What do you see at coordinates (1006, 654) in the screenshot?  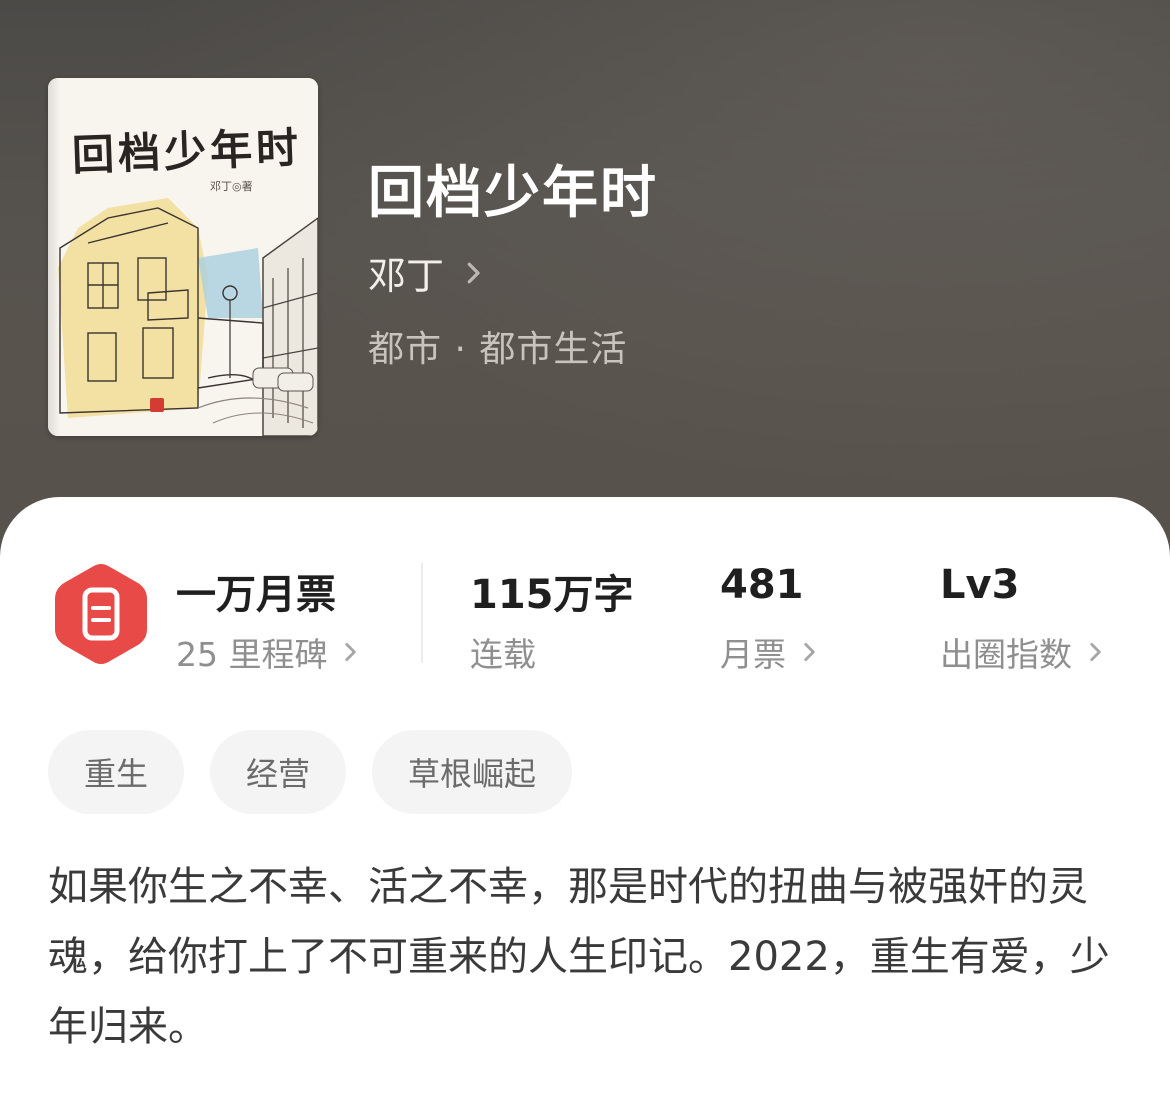 I see `popularity-label: 出圈指数` at bounding box center [1006, 654].